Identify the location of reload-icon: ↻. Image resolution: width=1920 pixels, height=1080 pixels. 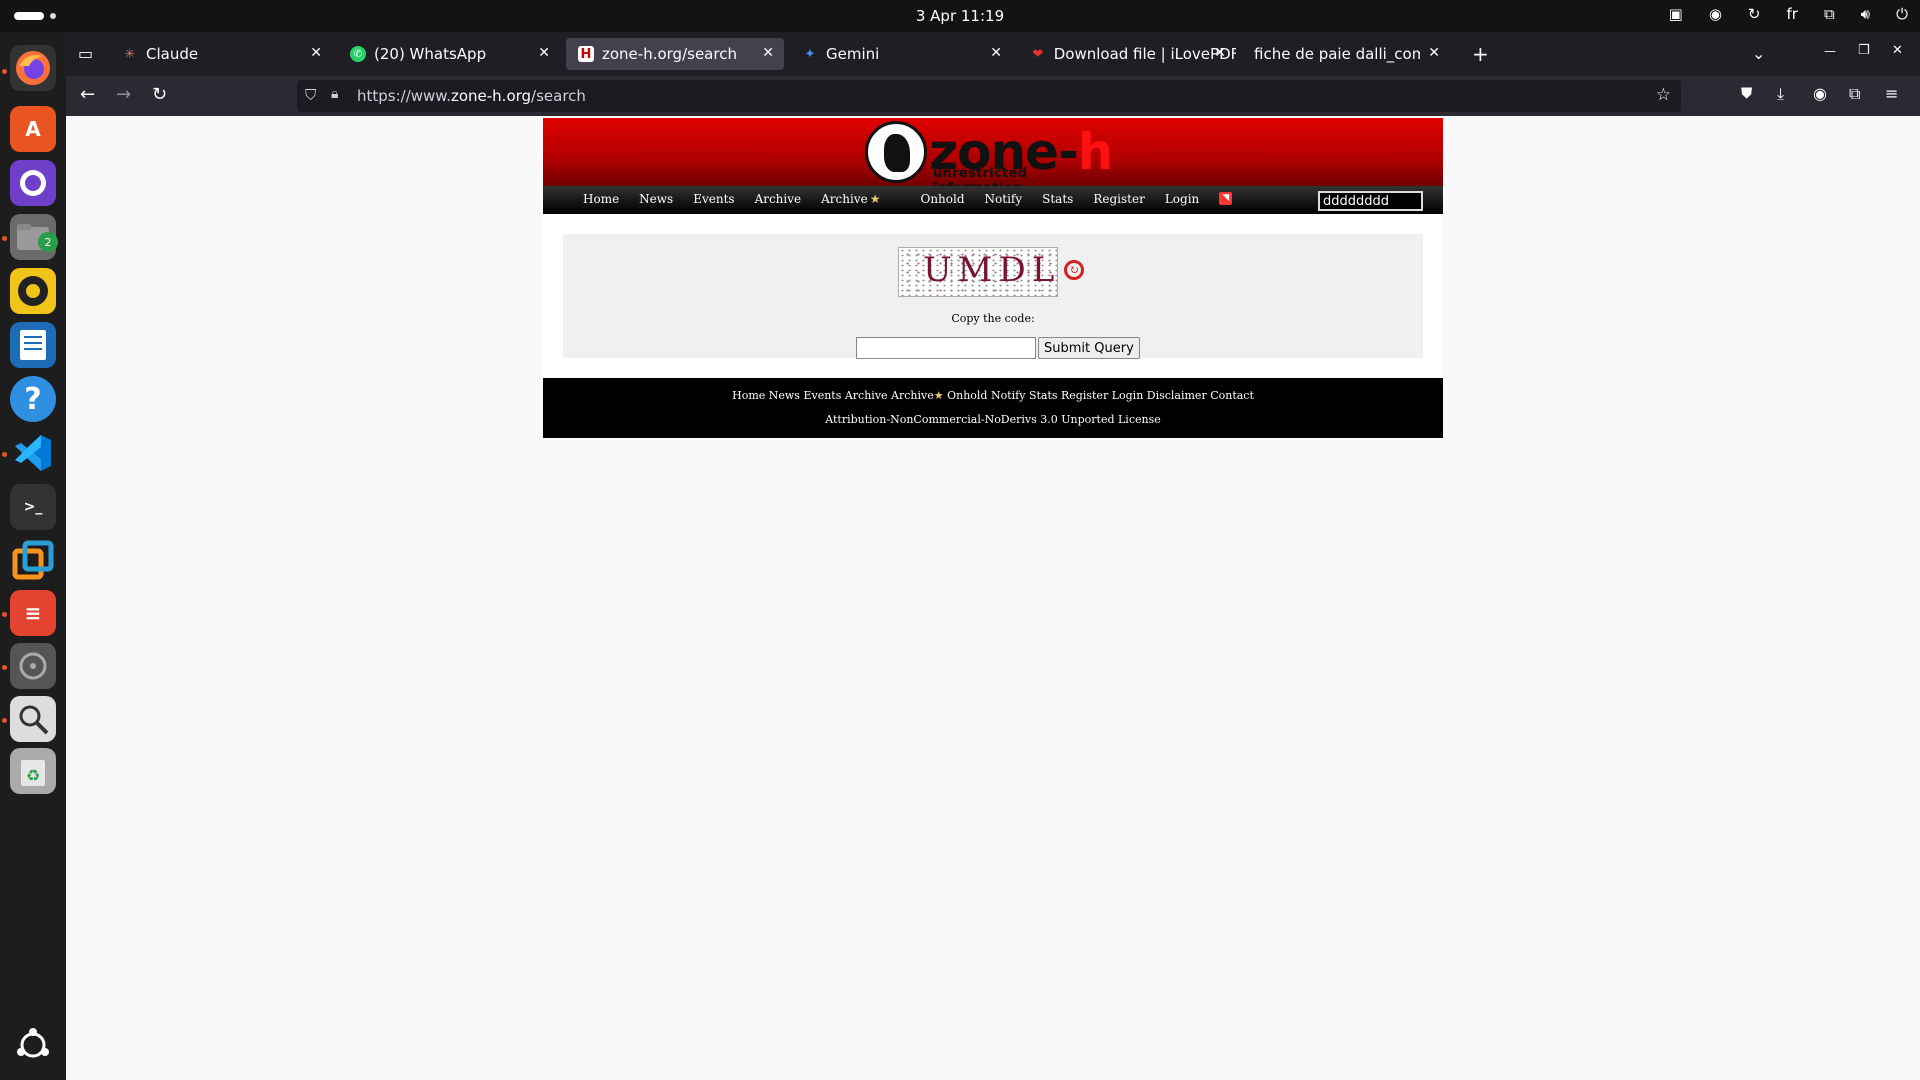
(159, 94).